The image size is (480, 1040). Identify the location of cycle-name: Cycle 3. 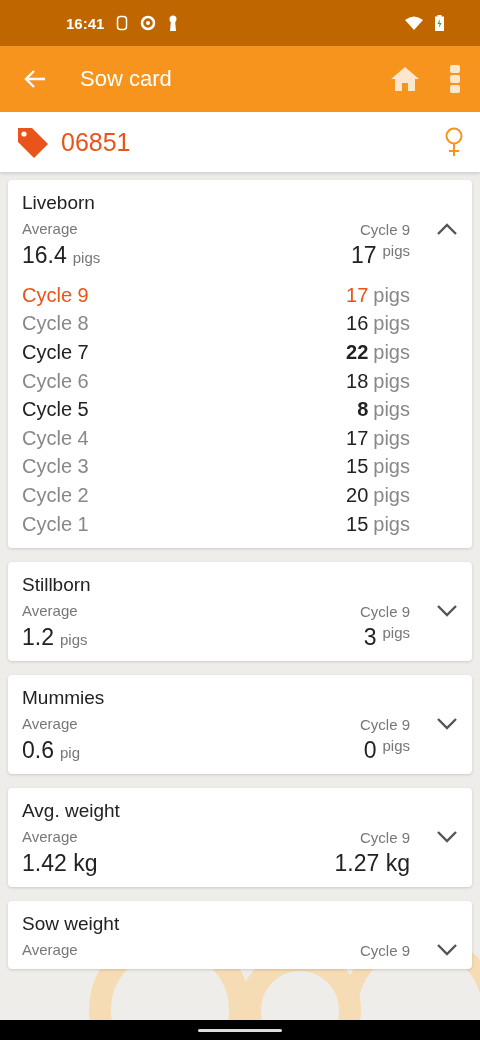
(56, 467).